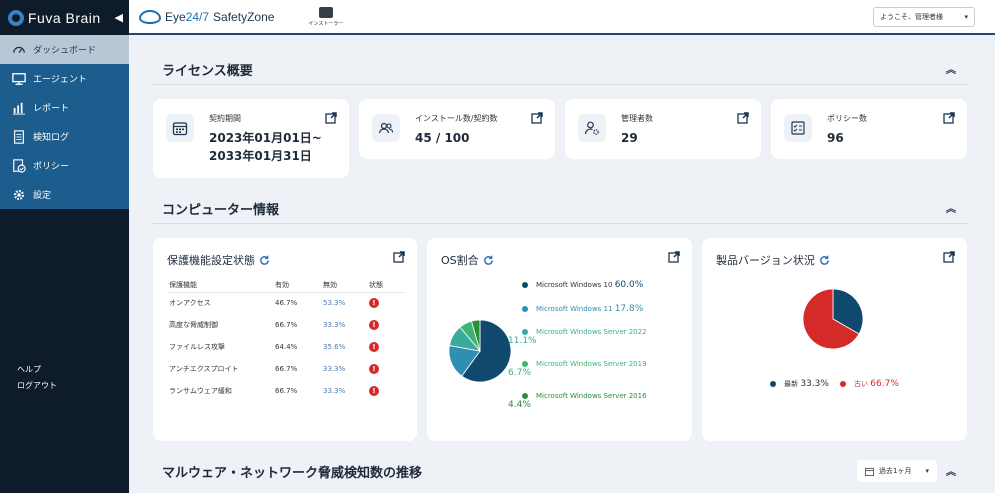 This screenshot has height=493, width=995. I want to click on installer-button: インストーラー, so click(325, 16).